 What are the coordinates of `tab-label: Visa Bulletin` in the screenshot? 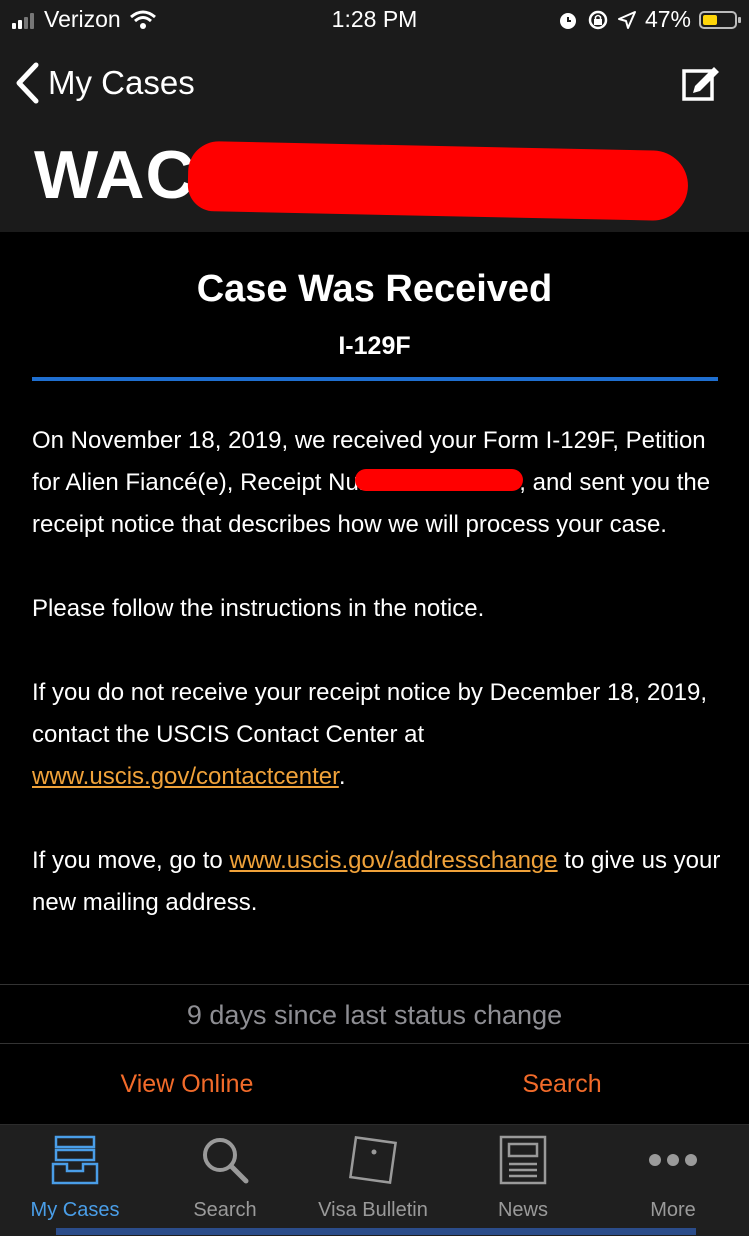 It's located at (373, 1210).